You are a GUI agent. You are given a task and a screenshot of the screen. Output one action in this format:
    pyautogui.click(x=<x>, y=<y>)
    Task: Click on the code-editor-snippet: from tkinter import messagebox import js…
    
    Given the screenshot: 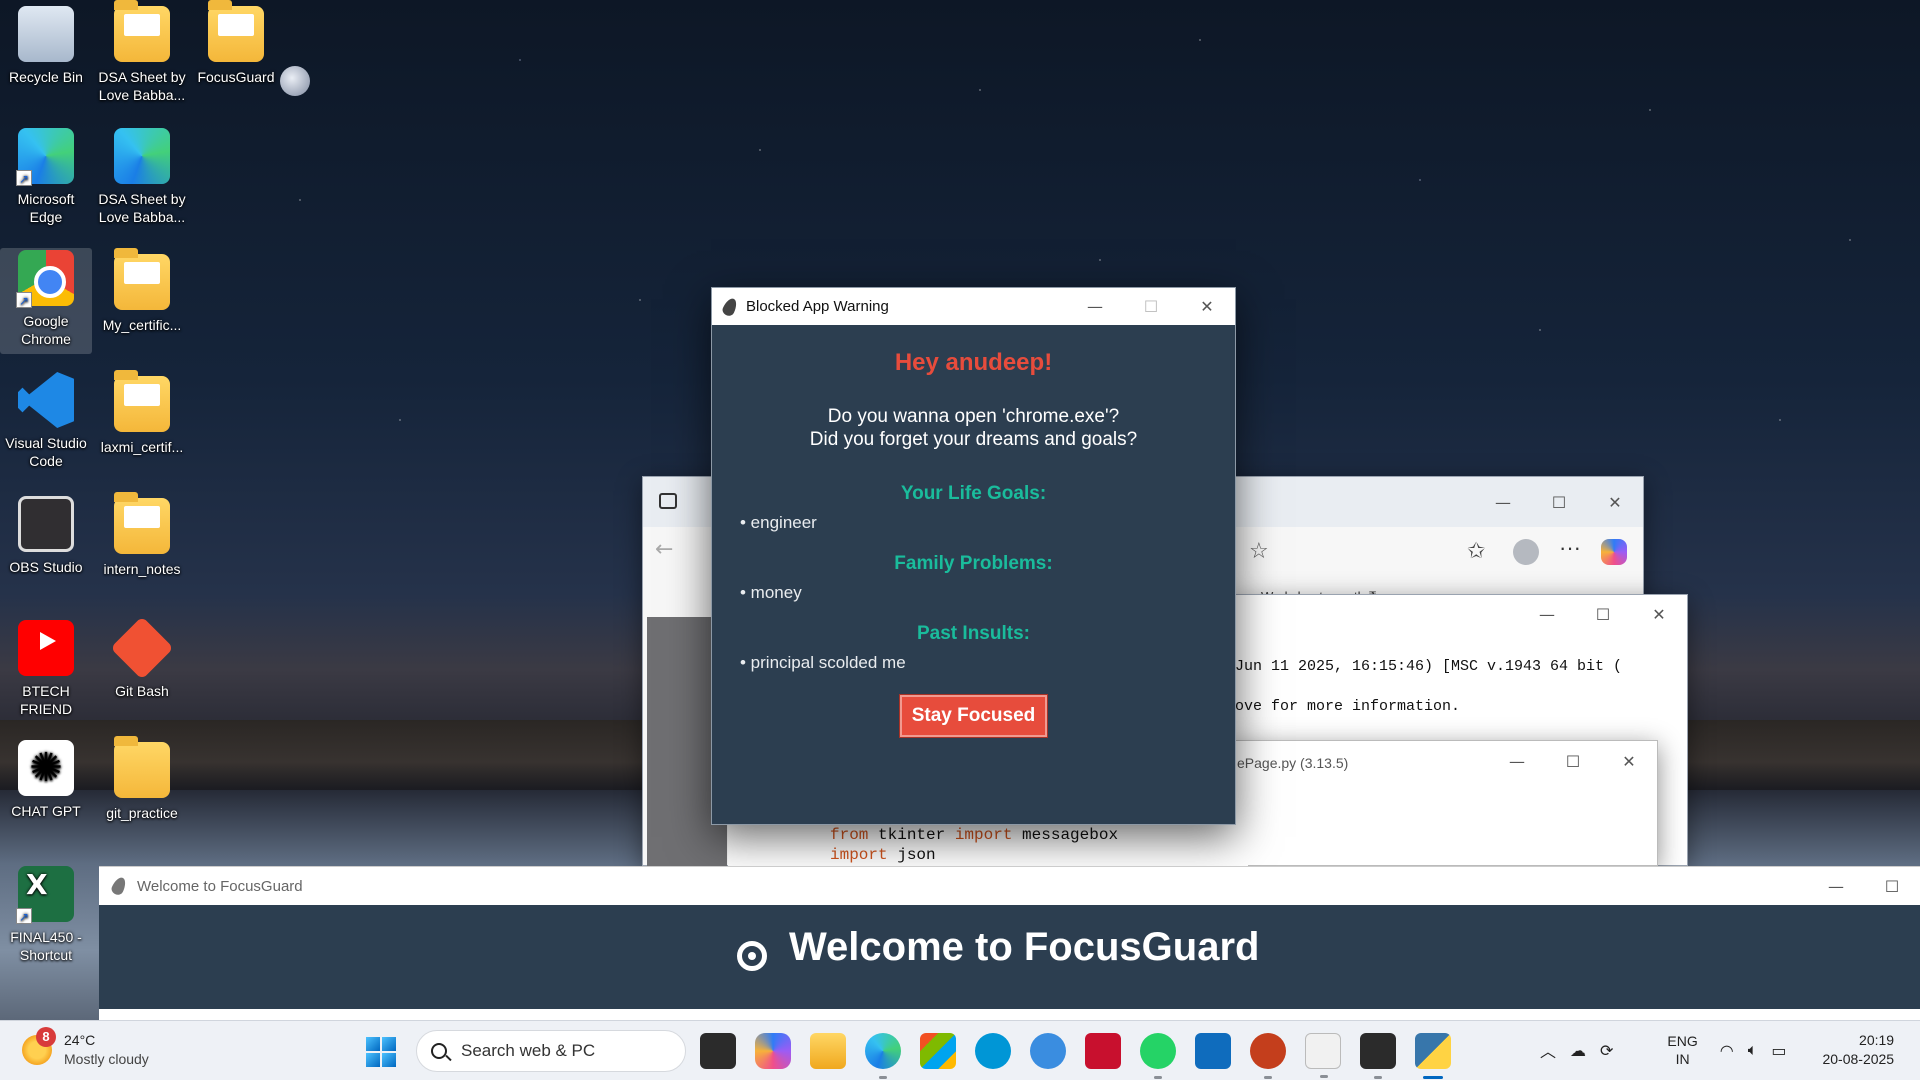 What is the action you would take?
    pyautogui.click(x=988, y=845)
    